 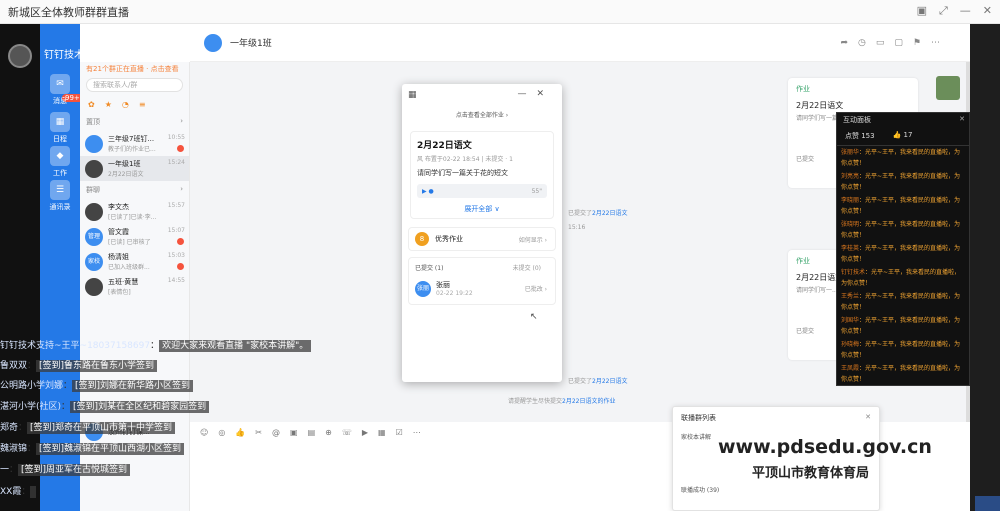 What do you see at coordinates (68, 12) in the screenshot?
I see `window-title: 新城区全体教师群群直播` at bounding box center [68, 12].